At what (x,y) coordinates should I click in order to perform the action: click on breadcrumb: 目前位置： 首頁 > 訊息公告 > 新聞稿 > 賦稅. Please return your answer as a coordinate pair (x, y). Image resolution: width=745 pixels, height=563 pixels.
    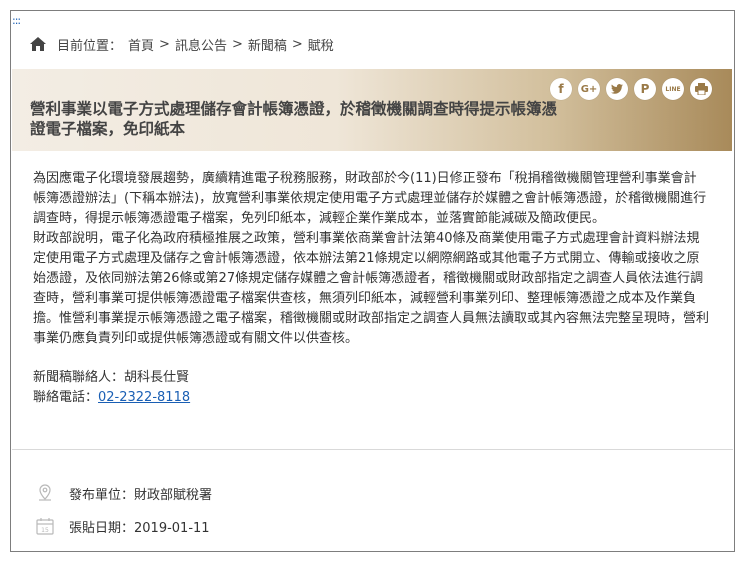
    Looking at the image, I should click on (181, 44).